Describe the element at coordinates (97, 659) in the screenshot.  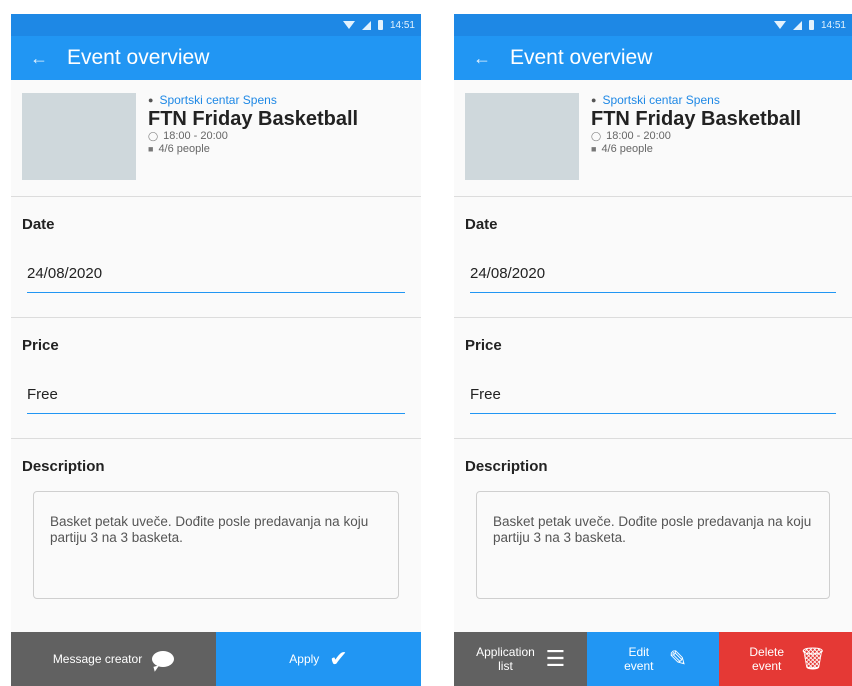
I see `message-creator-label: Message creator` at that location.